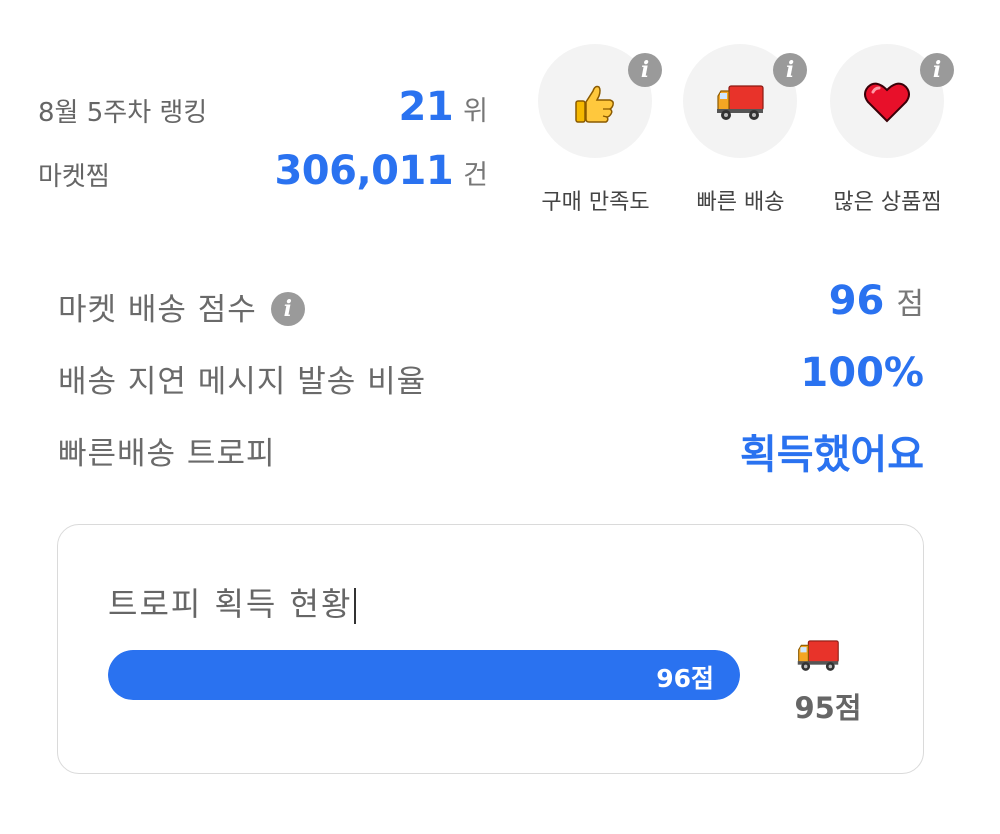 This screenshot has width=1000, height=834. What do you see at coordinates (475, 111) in the screenshot?
I see `ranking-unit: 위` at bounding box center [475, 111].